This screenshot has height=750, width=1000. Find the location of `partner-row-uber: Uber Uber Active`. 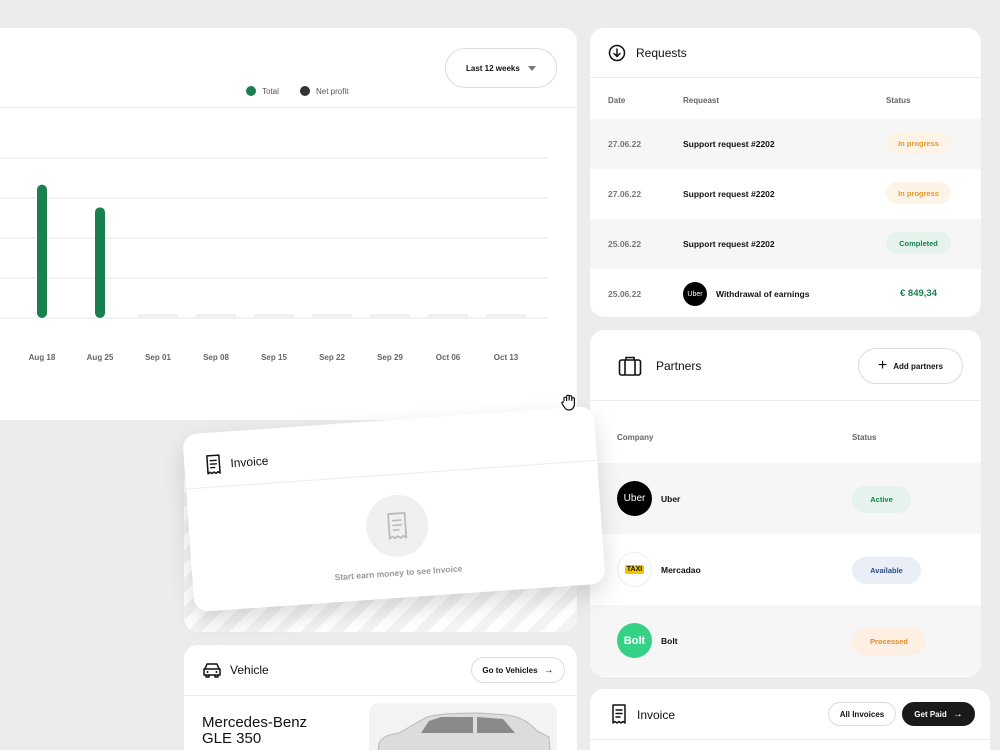

partner-row-uber: Uber Uber Active is located at coordinates (785, 498).